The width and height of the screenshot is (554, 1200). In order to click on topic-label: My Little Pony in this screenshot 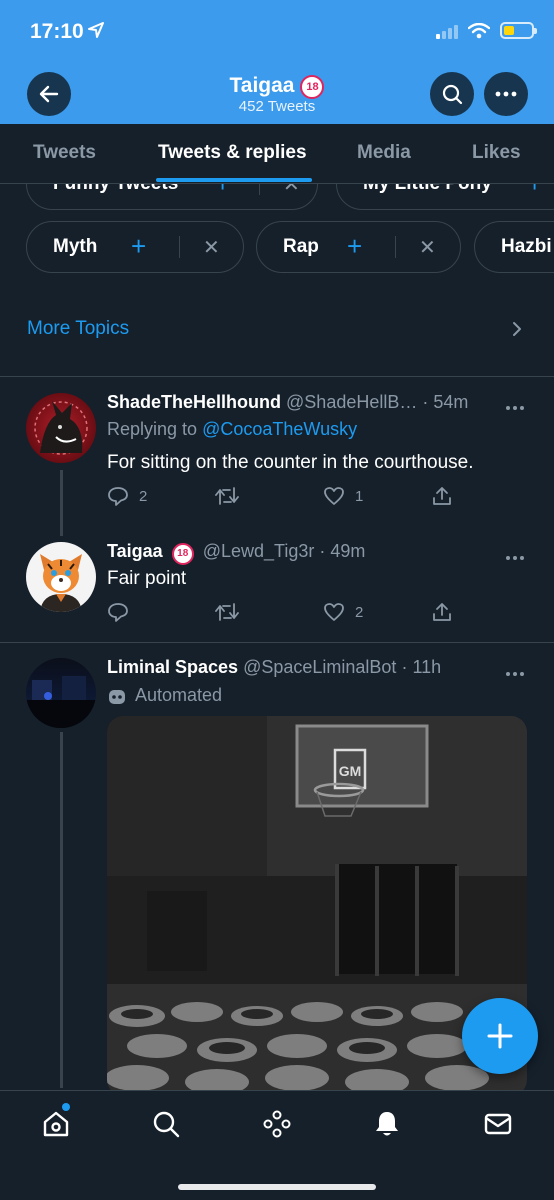, I will do `click(427, 189)`.